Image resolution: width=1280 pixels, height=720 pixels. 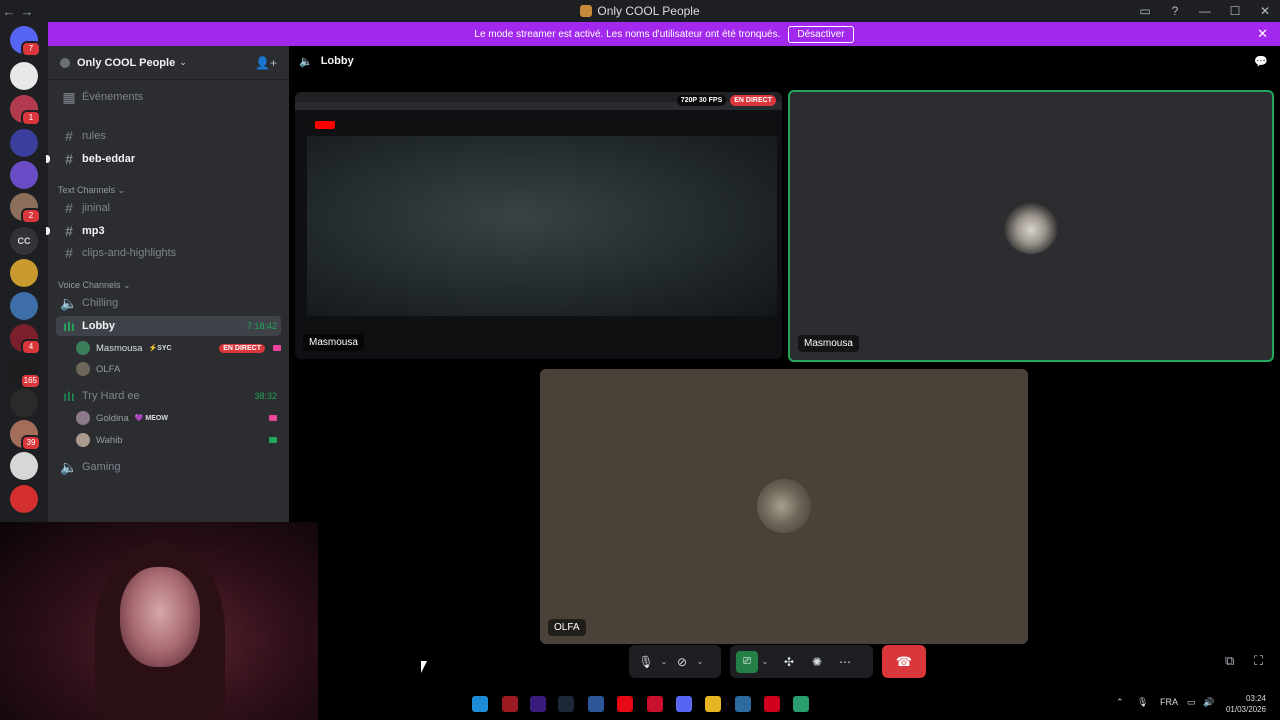 What do you see at coordinates (566, 704) in the screenshot?
I see `steam-icon` at bounding box center [566, 704].